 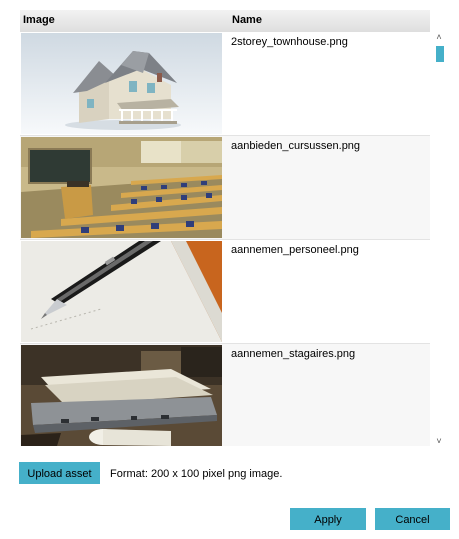 I want to click on column-header-name: Name, so click(x=247, y=20).